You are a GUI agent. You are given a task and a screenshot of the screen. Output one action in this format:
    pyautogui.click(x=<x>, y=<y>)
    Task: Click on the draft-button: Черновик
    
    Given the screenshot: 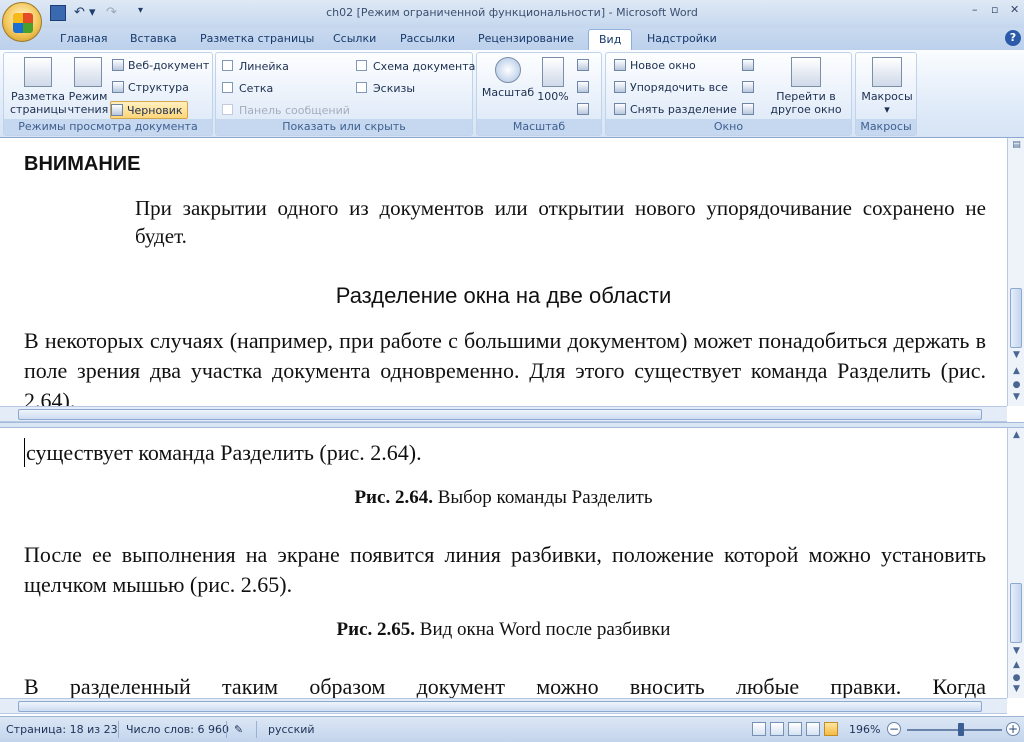 What is the action you would take?
    pyautogui.click(x=149, y=110)
    